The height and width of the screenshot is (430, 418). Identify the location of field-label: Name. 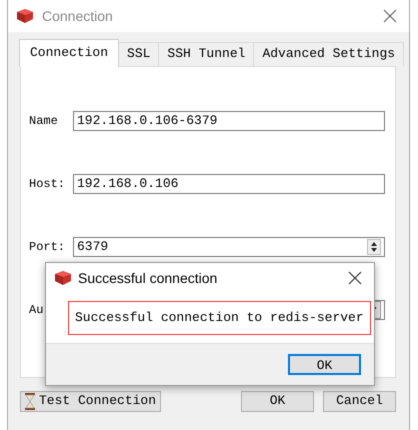
(44, 121).